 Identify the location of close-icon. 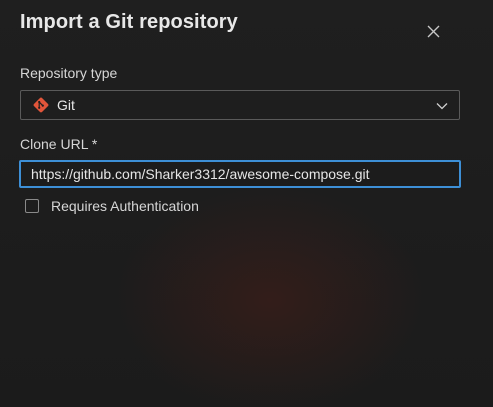
(433, 31).